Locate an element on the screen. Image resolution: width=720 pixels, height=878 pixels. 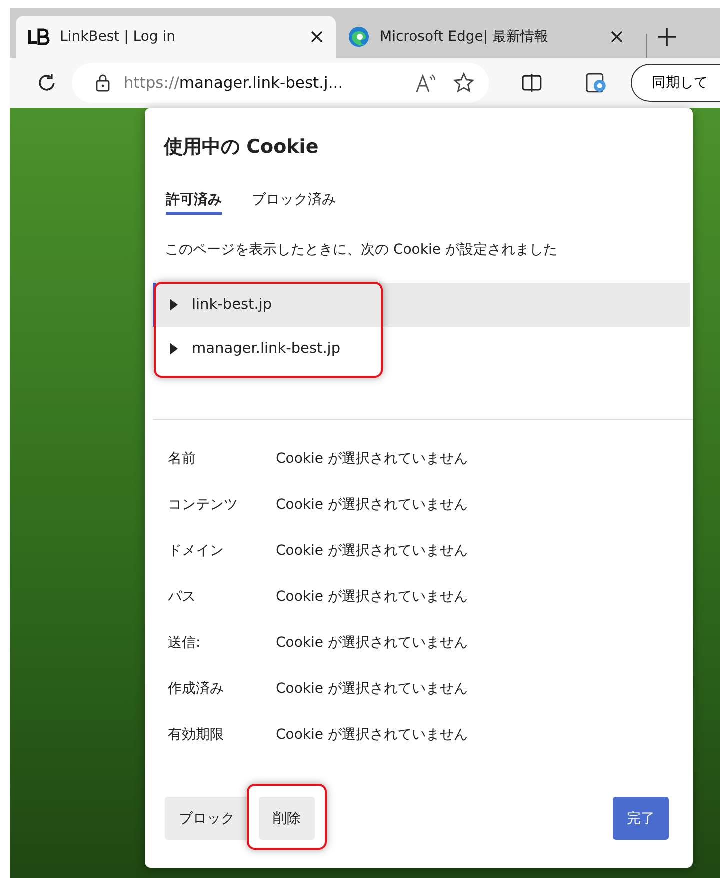
cookie-domain-row: link-best.jp is located at coordinates (421, 305).